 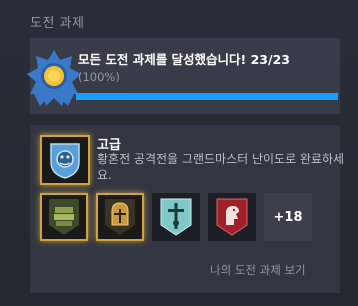 I want to click on medal-icon, so click(x=54, y=78).